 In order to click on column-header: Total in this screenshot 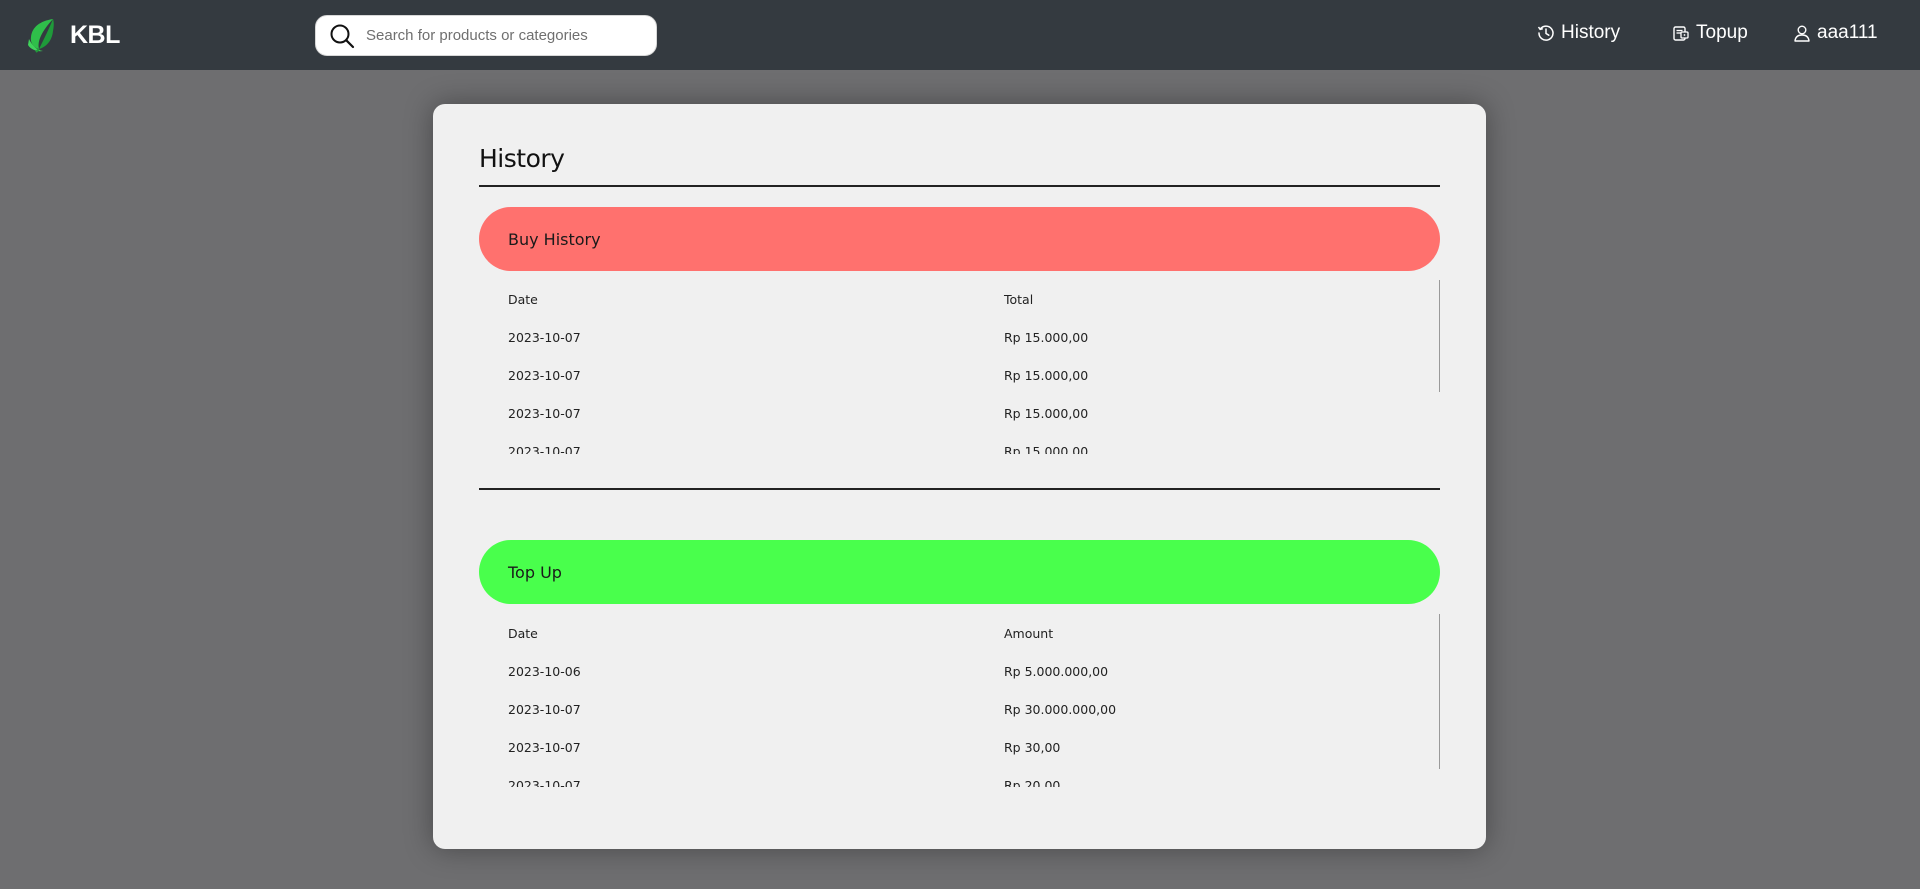, I will do `click(1019, 299)`.